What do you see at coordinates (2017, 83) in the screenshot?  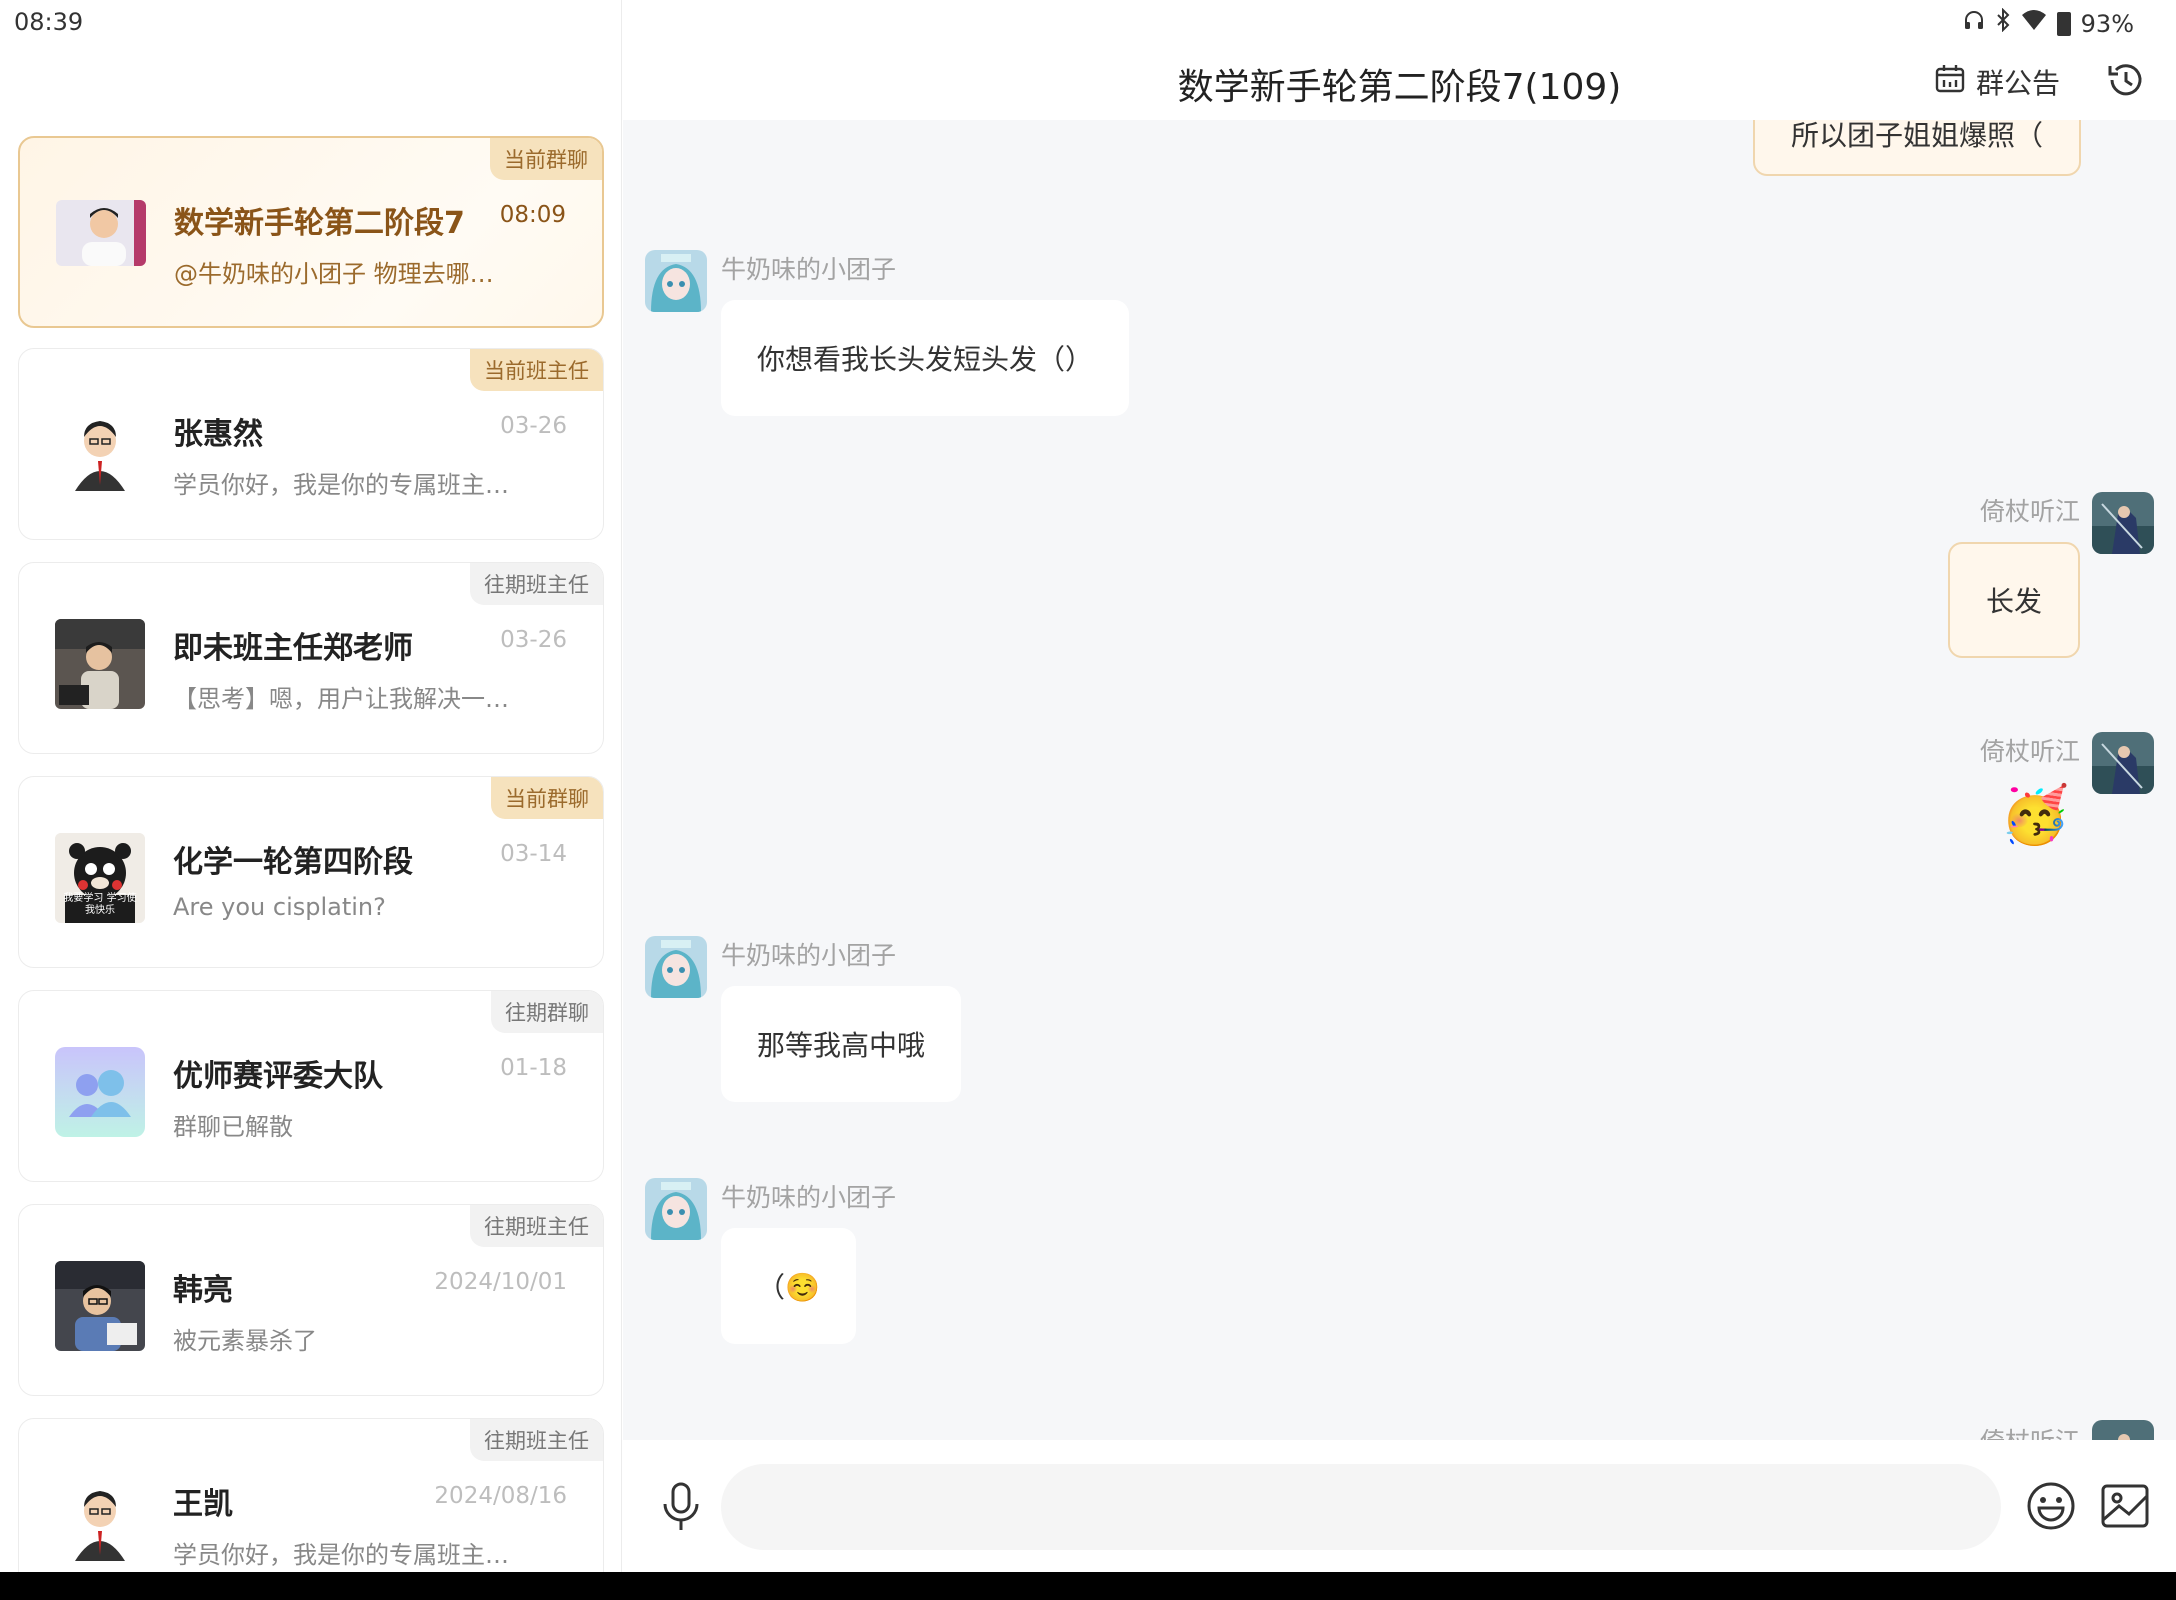 I see `group-notice-label: 群公告` at bounding box center [2017, 83].